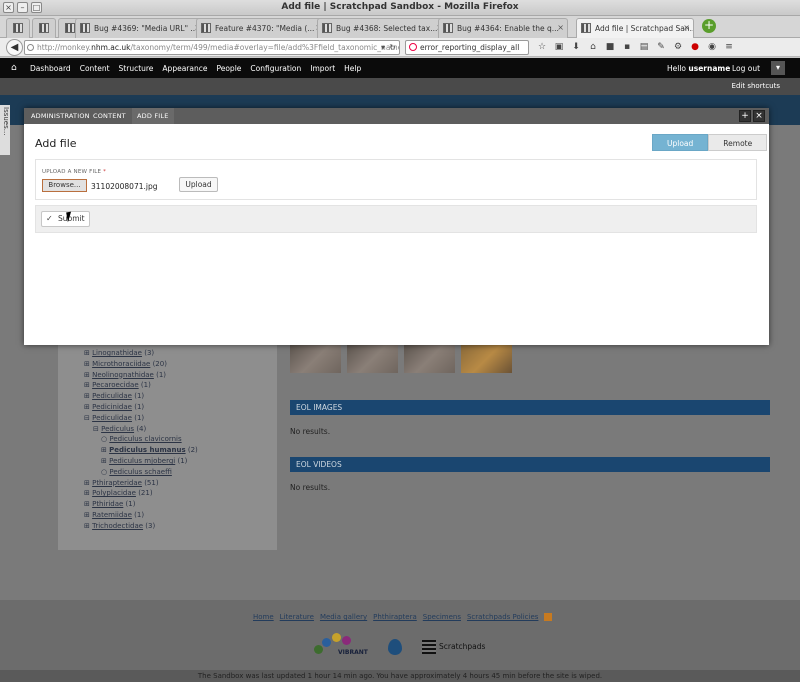 The width and height of the screenshot is (800, 682). I want to click on browser-tab: Bug #4369: "Media URL" ...×, so click(140, 28).